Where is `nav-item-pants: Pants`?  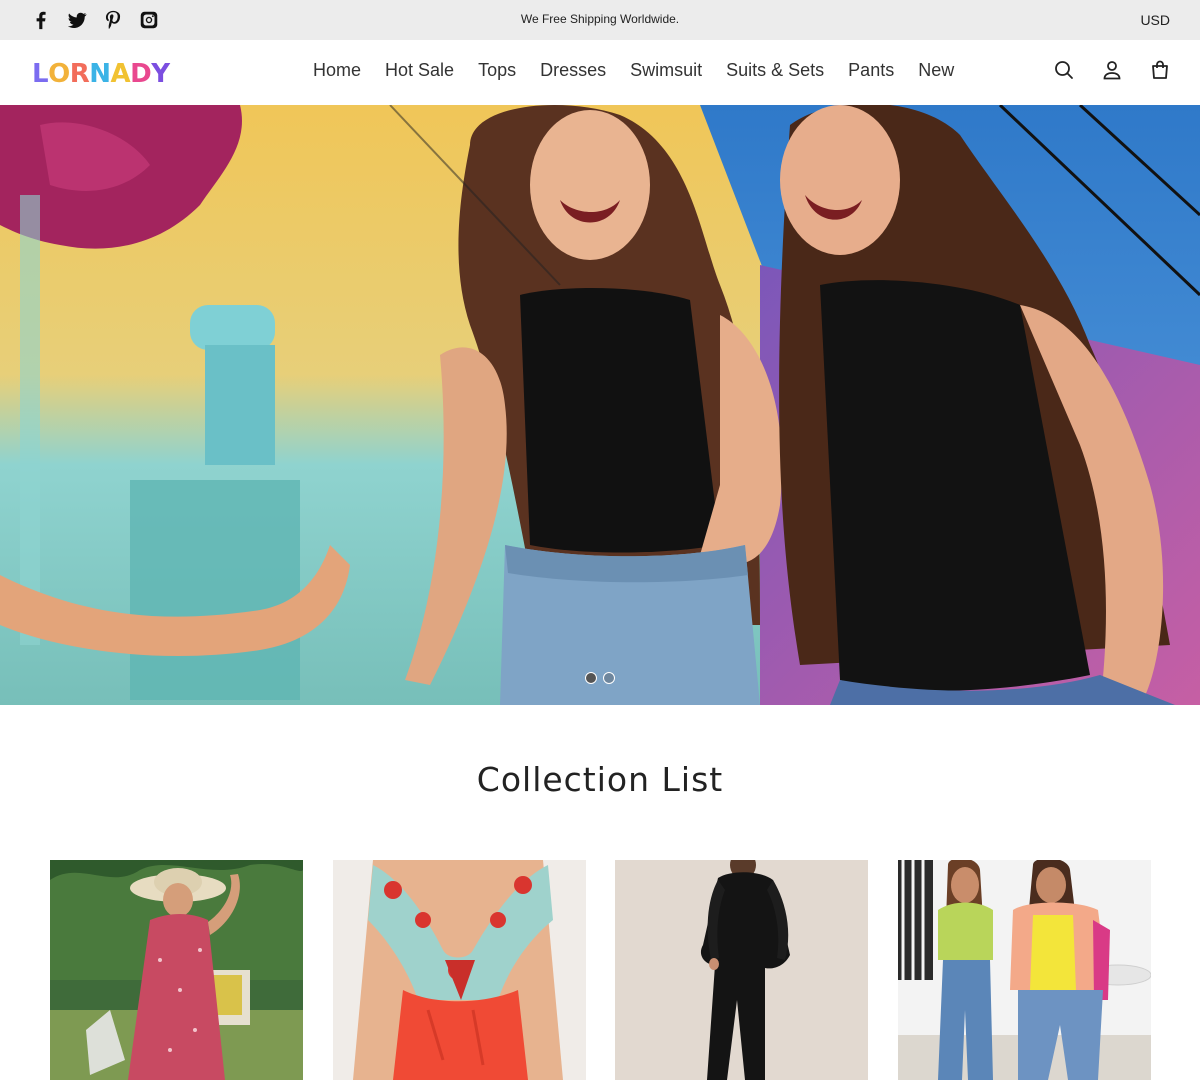
nav-item-pants: Pants is located at coordinates (871, 70).